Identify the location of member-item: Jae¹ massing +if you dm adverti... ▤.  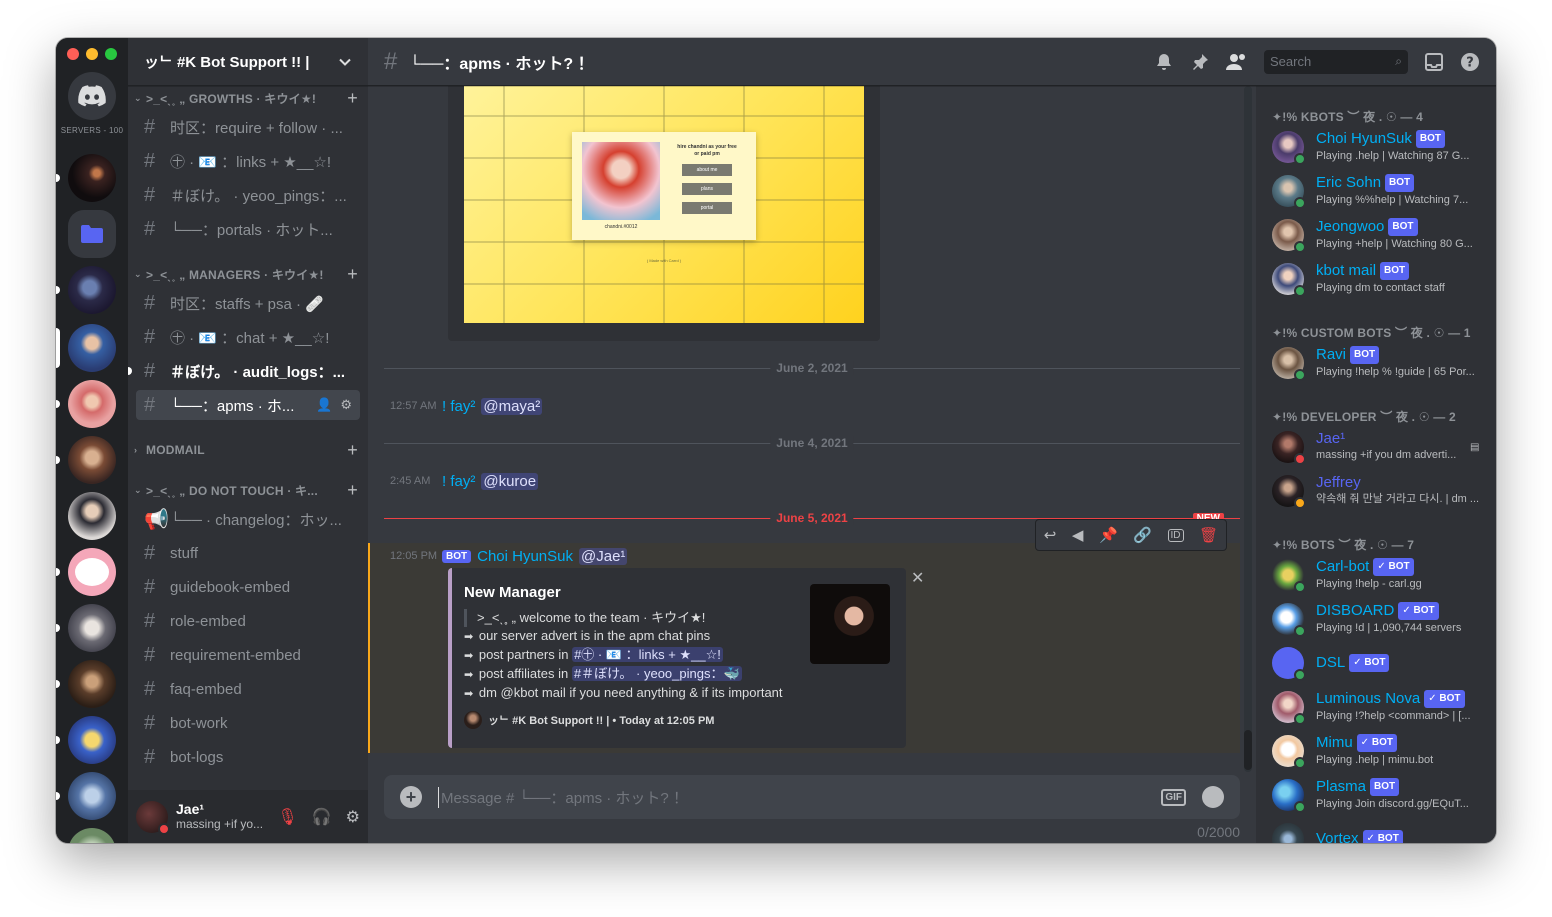
(1376, 447).